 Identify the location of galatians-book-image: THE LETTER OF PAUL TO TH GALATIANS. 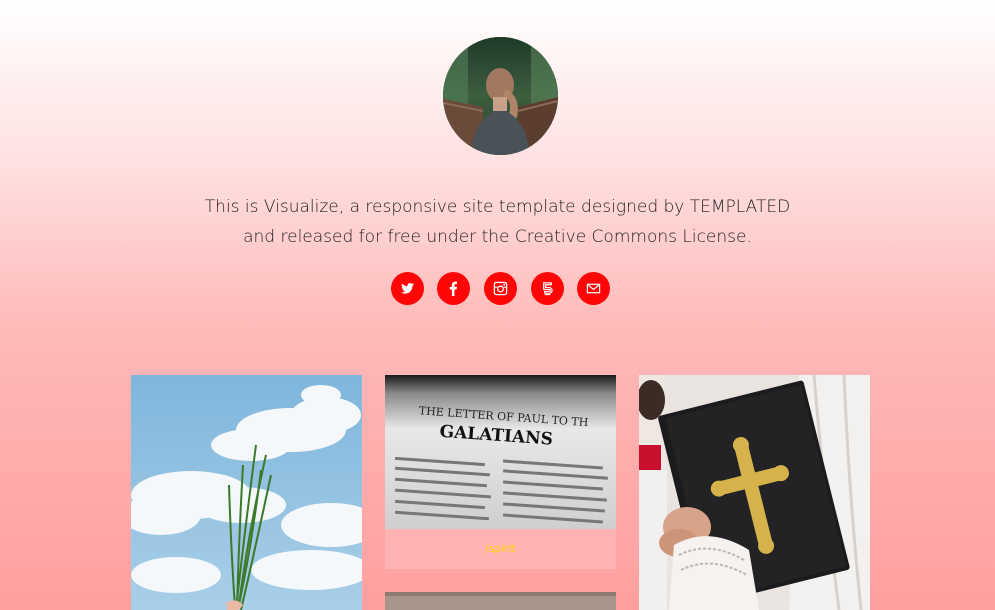
(500, 452).